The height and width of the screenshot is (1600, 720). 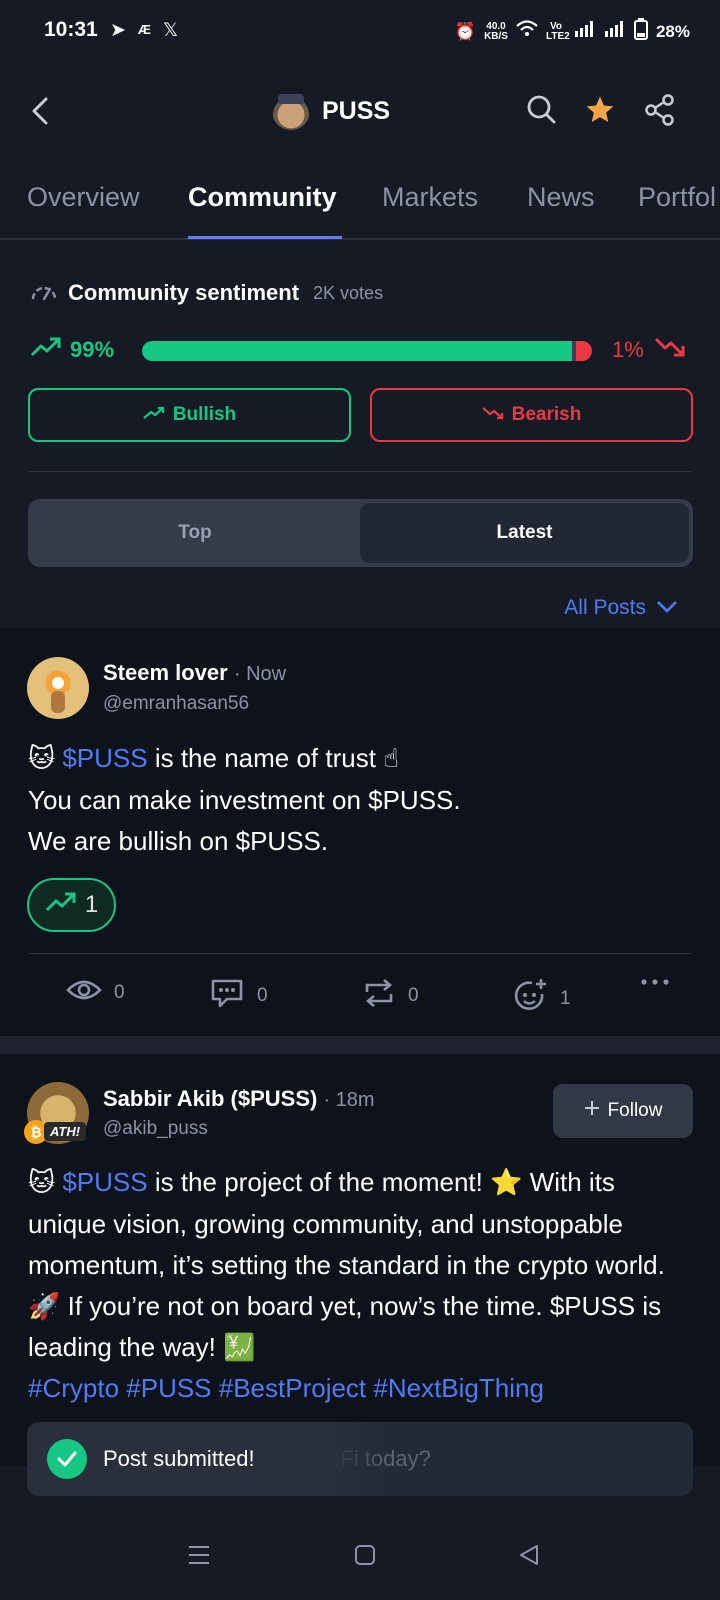 What do you see at coordinates (672, 31) in the screenshot?
I see `battery-percent: 28%` at bounding box center [672, 31].